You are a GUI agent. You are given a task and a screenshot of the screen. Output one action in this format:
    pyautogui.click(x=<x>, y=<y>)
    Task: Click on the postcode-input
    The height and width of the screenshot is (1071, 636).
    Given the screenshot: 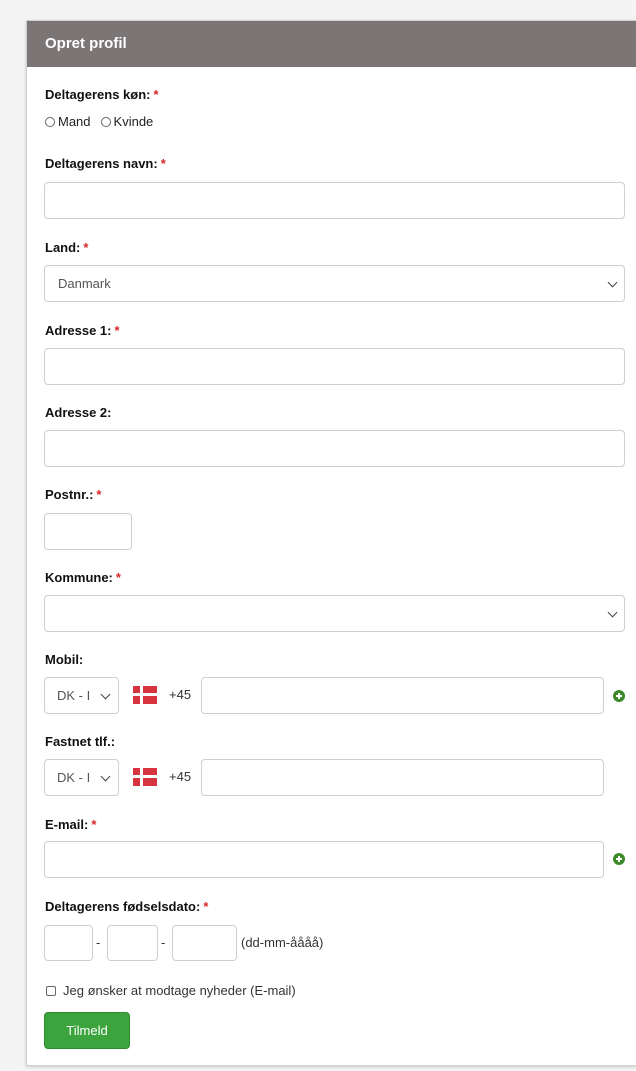 What is the action you would take?
    pyautogui.click(x=88, y=531)
    